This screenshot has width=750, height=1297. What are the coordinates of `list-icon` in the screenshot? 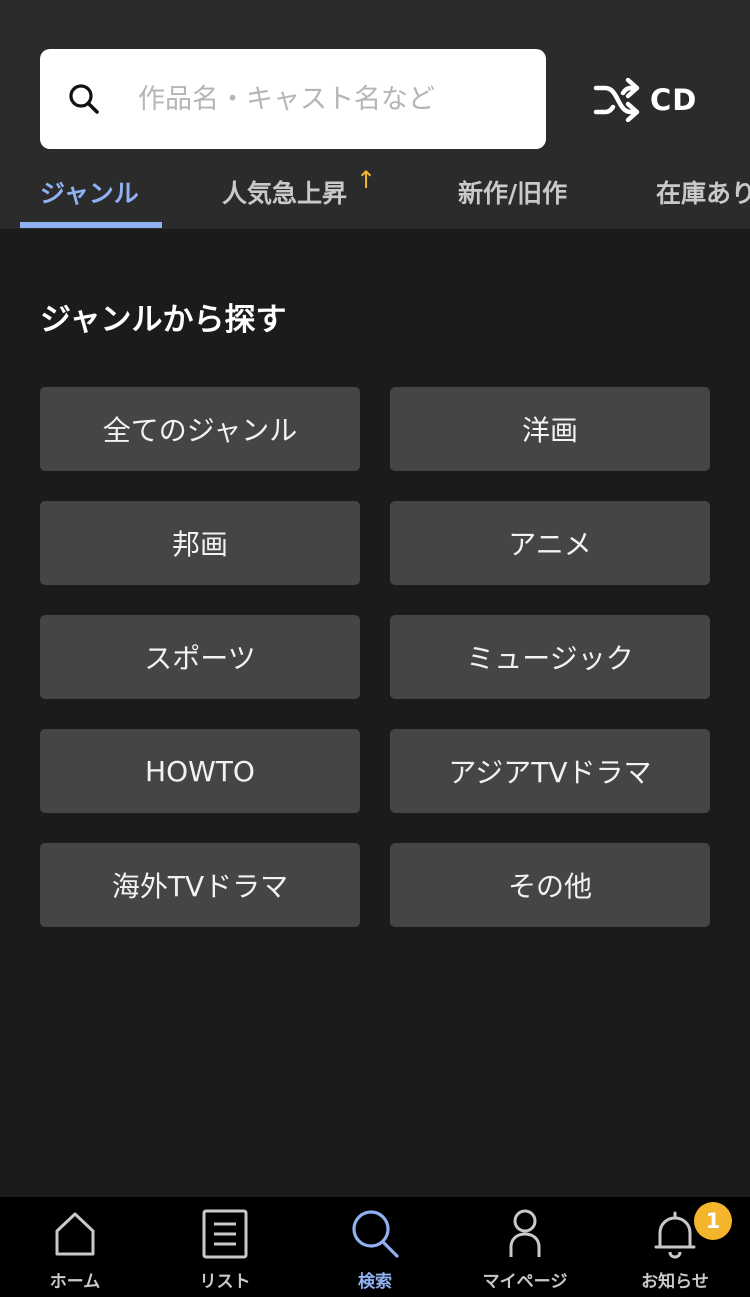 It's located at (225, 1234).